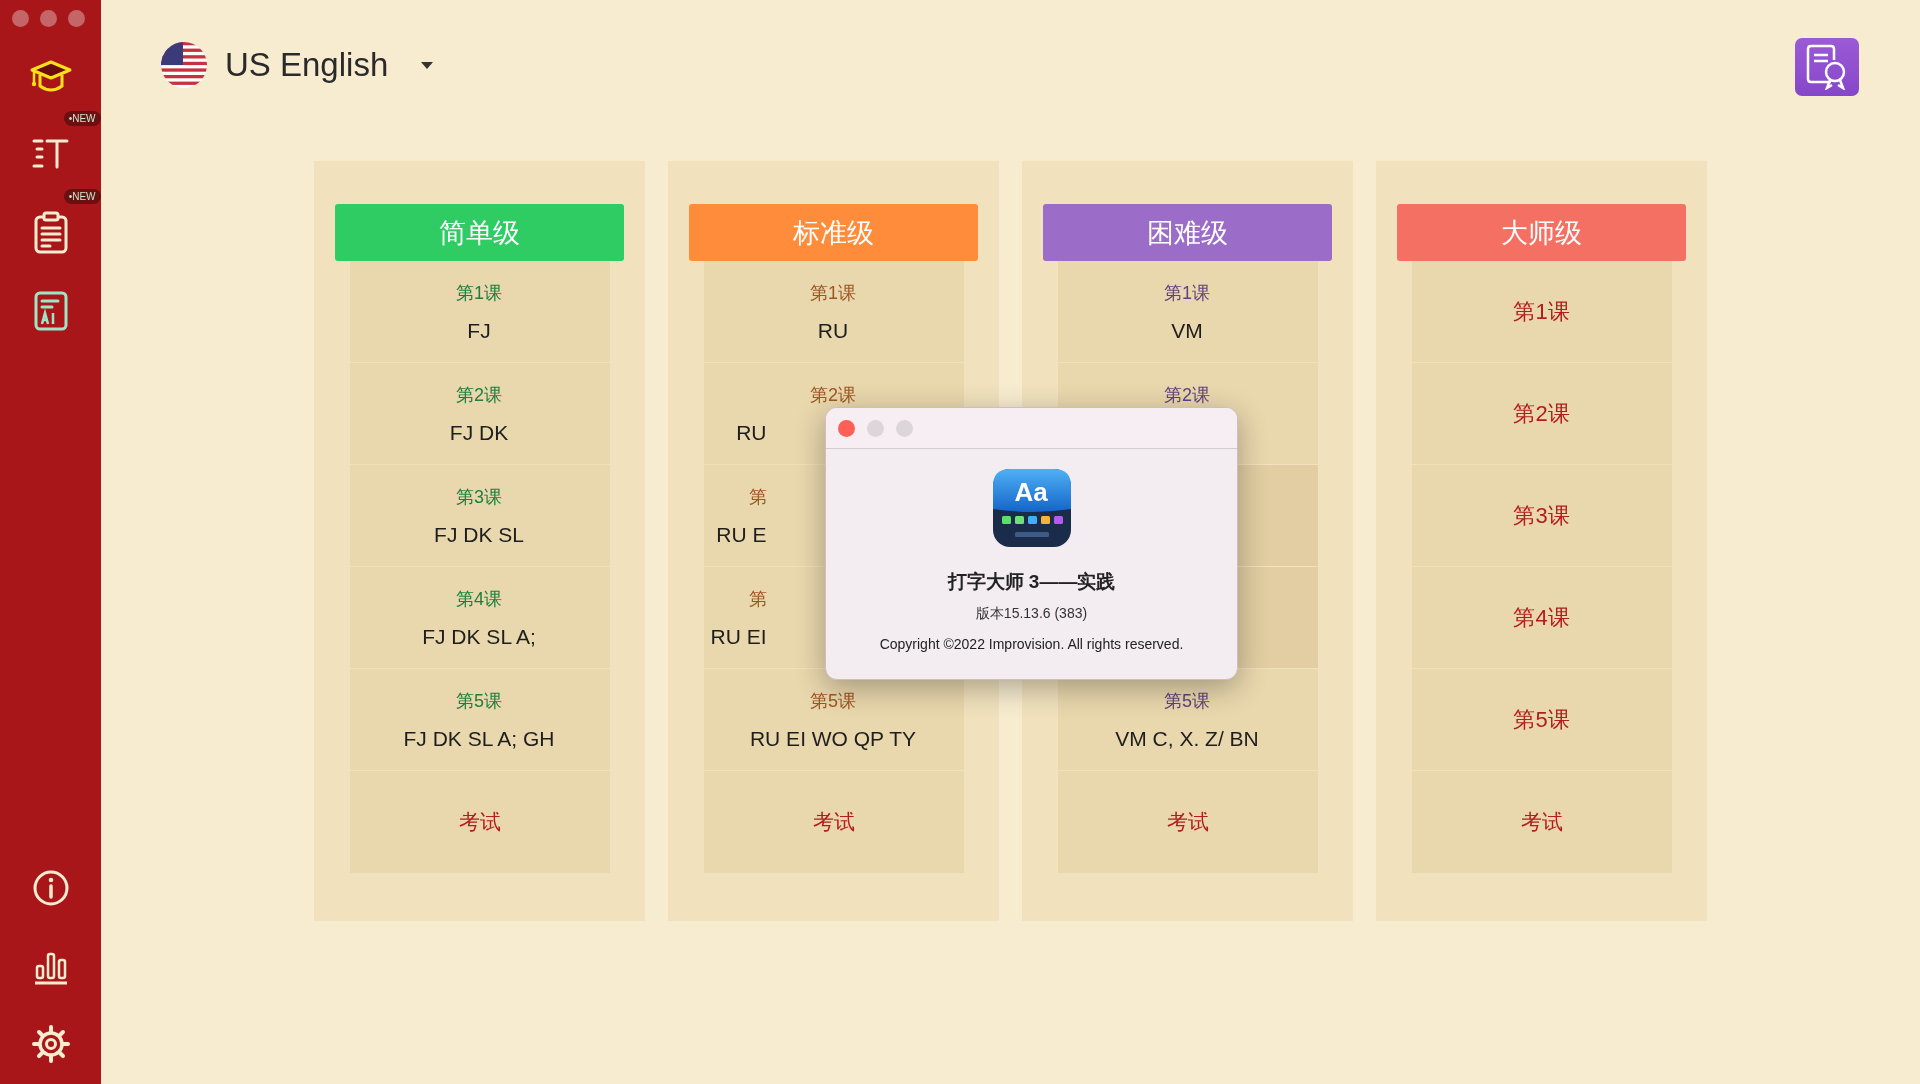 This screenshot has width=1920, height=1084. What do you see at coordinates (833, 739) in the screenshot?
I see `lesson-keys: RU EI WO QP TY` at bounding box center [833, 739].